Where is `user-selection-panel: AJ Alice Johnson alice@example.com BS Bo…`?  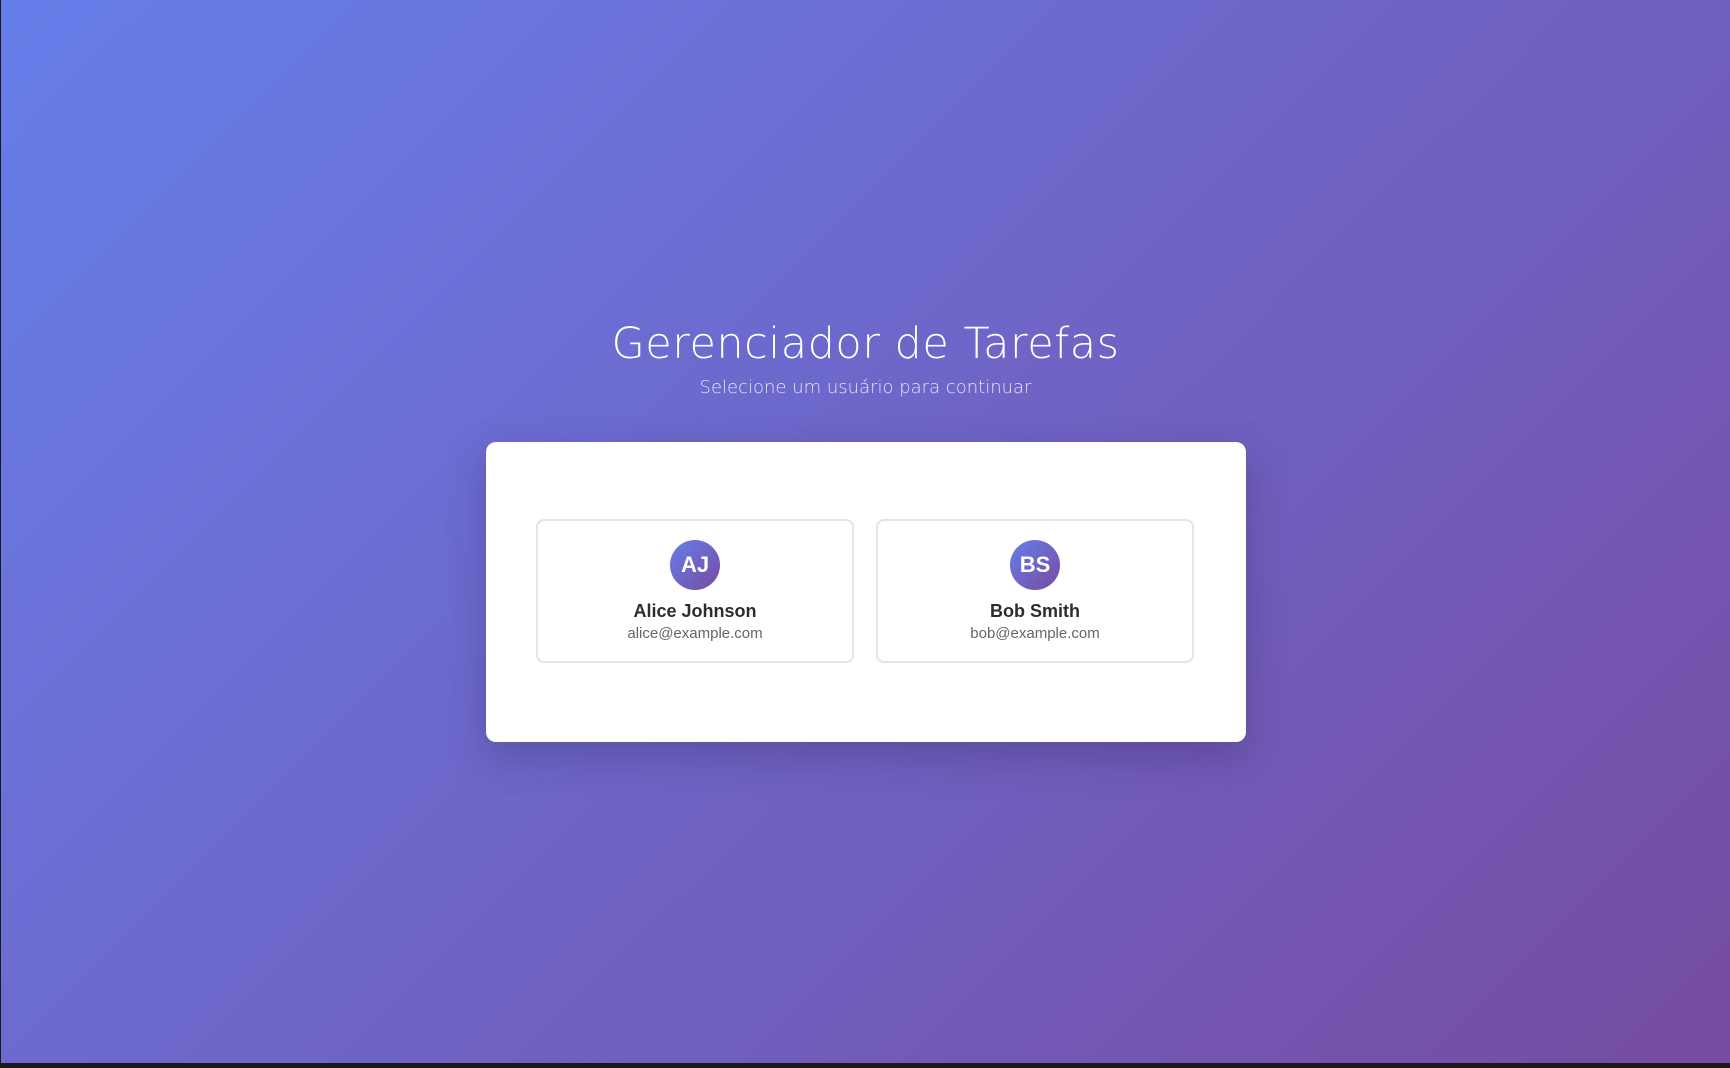 user-selection-panel: AJ Alice Johnson alice@example.com BS Bo… is located at coordinates (866, 592).